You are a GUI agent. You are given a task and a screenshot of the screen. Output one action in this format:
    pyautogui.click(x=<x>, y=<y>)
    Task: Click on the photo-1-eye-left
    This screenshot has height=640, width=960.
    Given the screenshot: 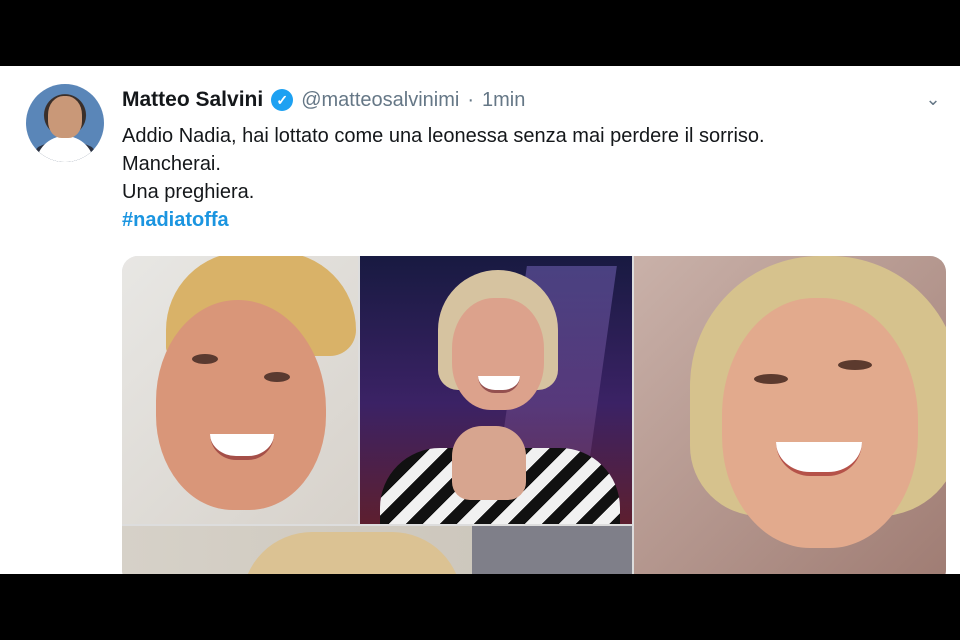 What is the action you would take?
    pyautogui.click(x=205, y=359)
    